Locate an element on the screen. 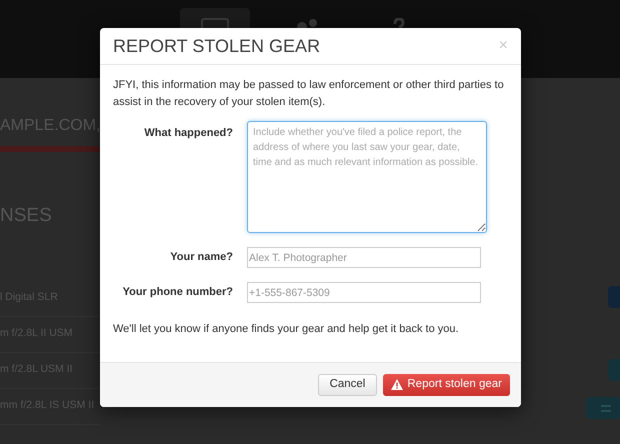  field-label: What happened? is located at coordinates (188, 133).